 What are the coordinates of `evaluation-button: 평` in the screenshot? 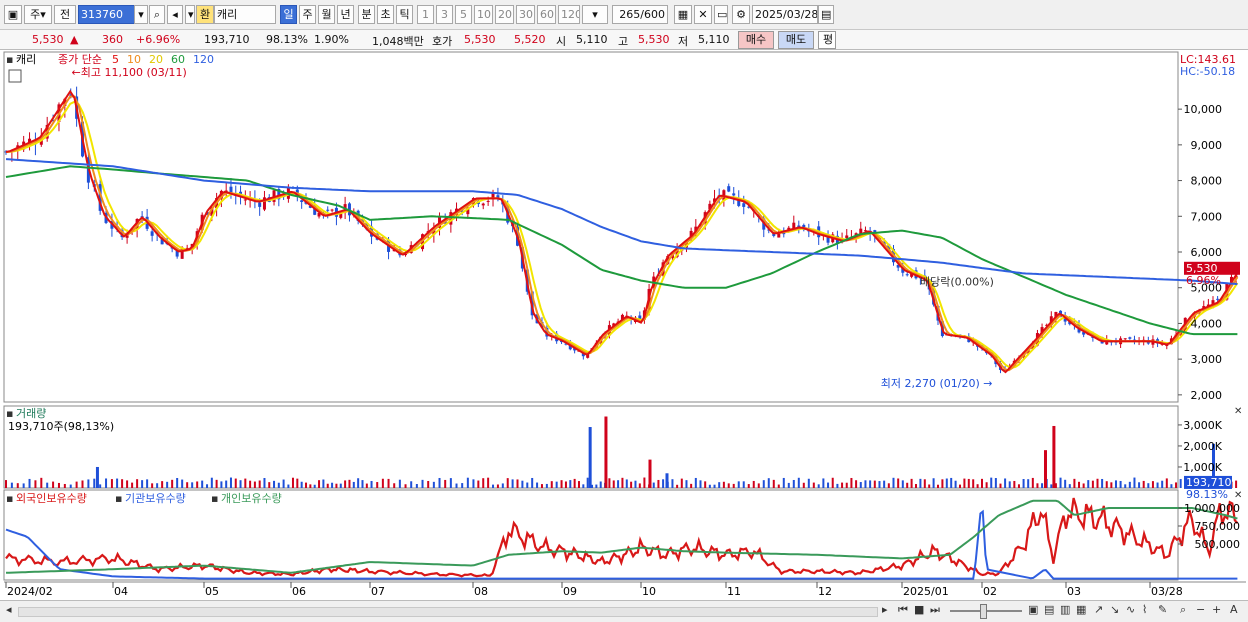 It's located at (827, 40).